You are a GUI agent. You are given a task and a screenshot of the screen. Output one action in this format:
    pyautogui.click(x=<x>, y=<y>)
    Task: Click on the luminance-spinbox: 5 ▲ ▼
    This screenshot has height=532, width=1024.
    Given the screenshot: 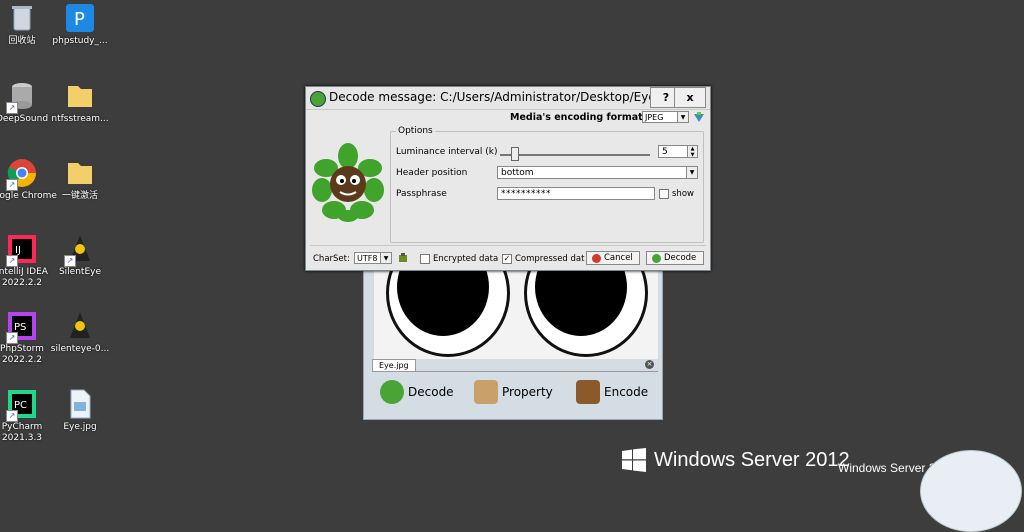 What is the action you would take?
    pyautogui.click(x=678, y=151)
    